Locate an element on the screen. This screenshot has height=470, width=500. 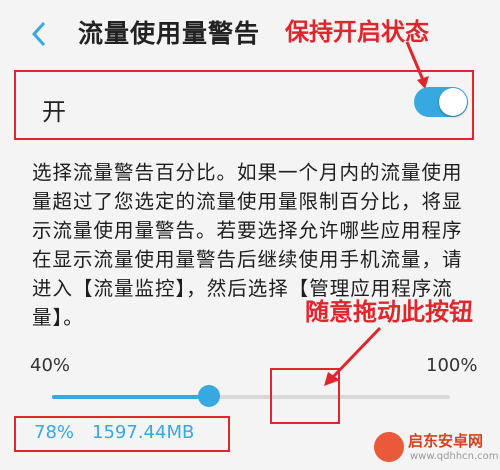
warning-toggle is located at coordinates (441, 102).